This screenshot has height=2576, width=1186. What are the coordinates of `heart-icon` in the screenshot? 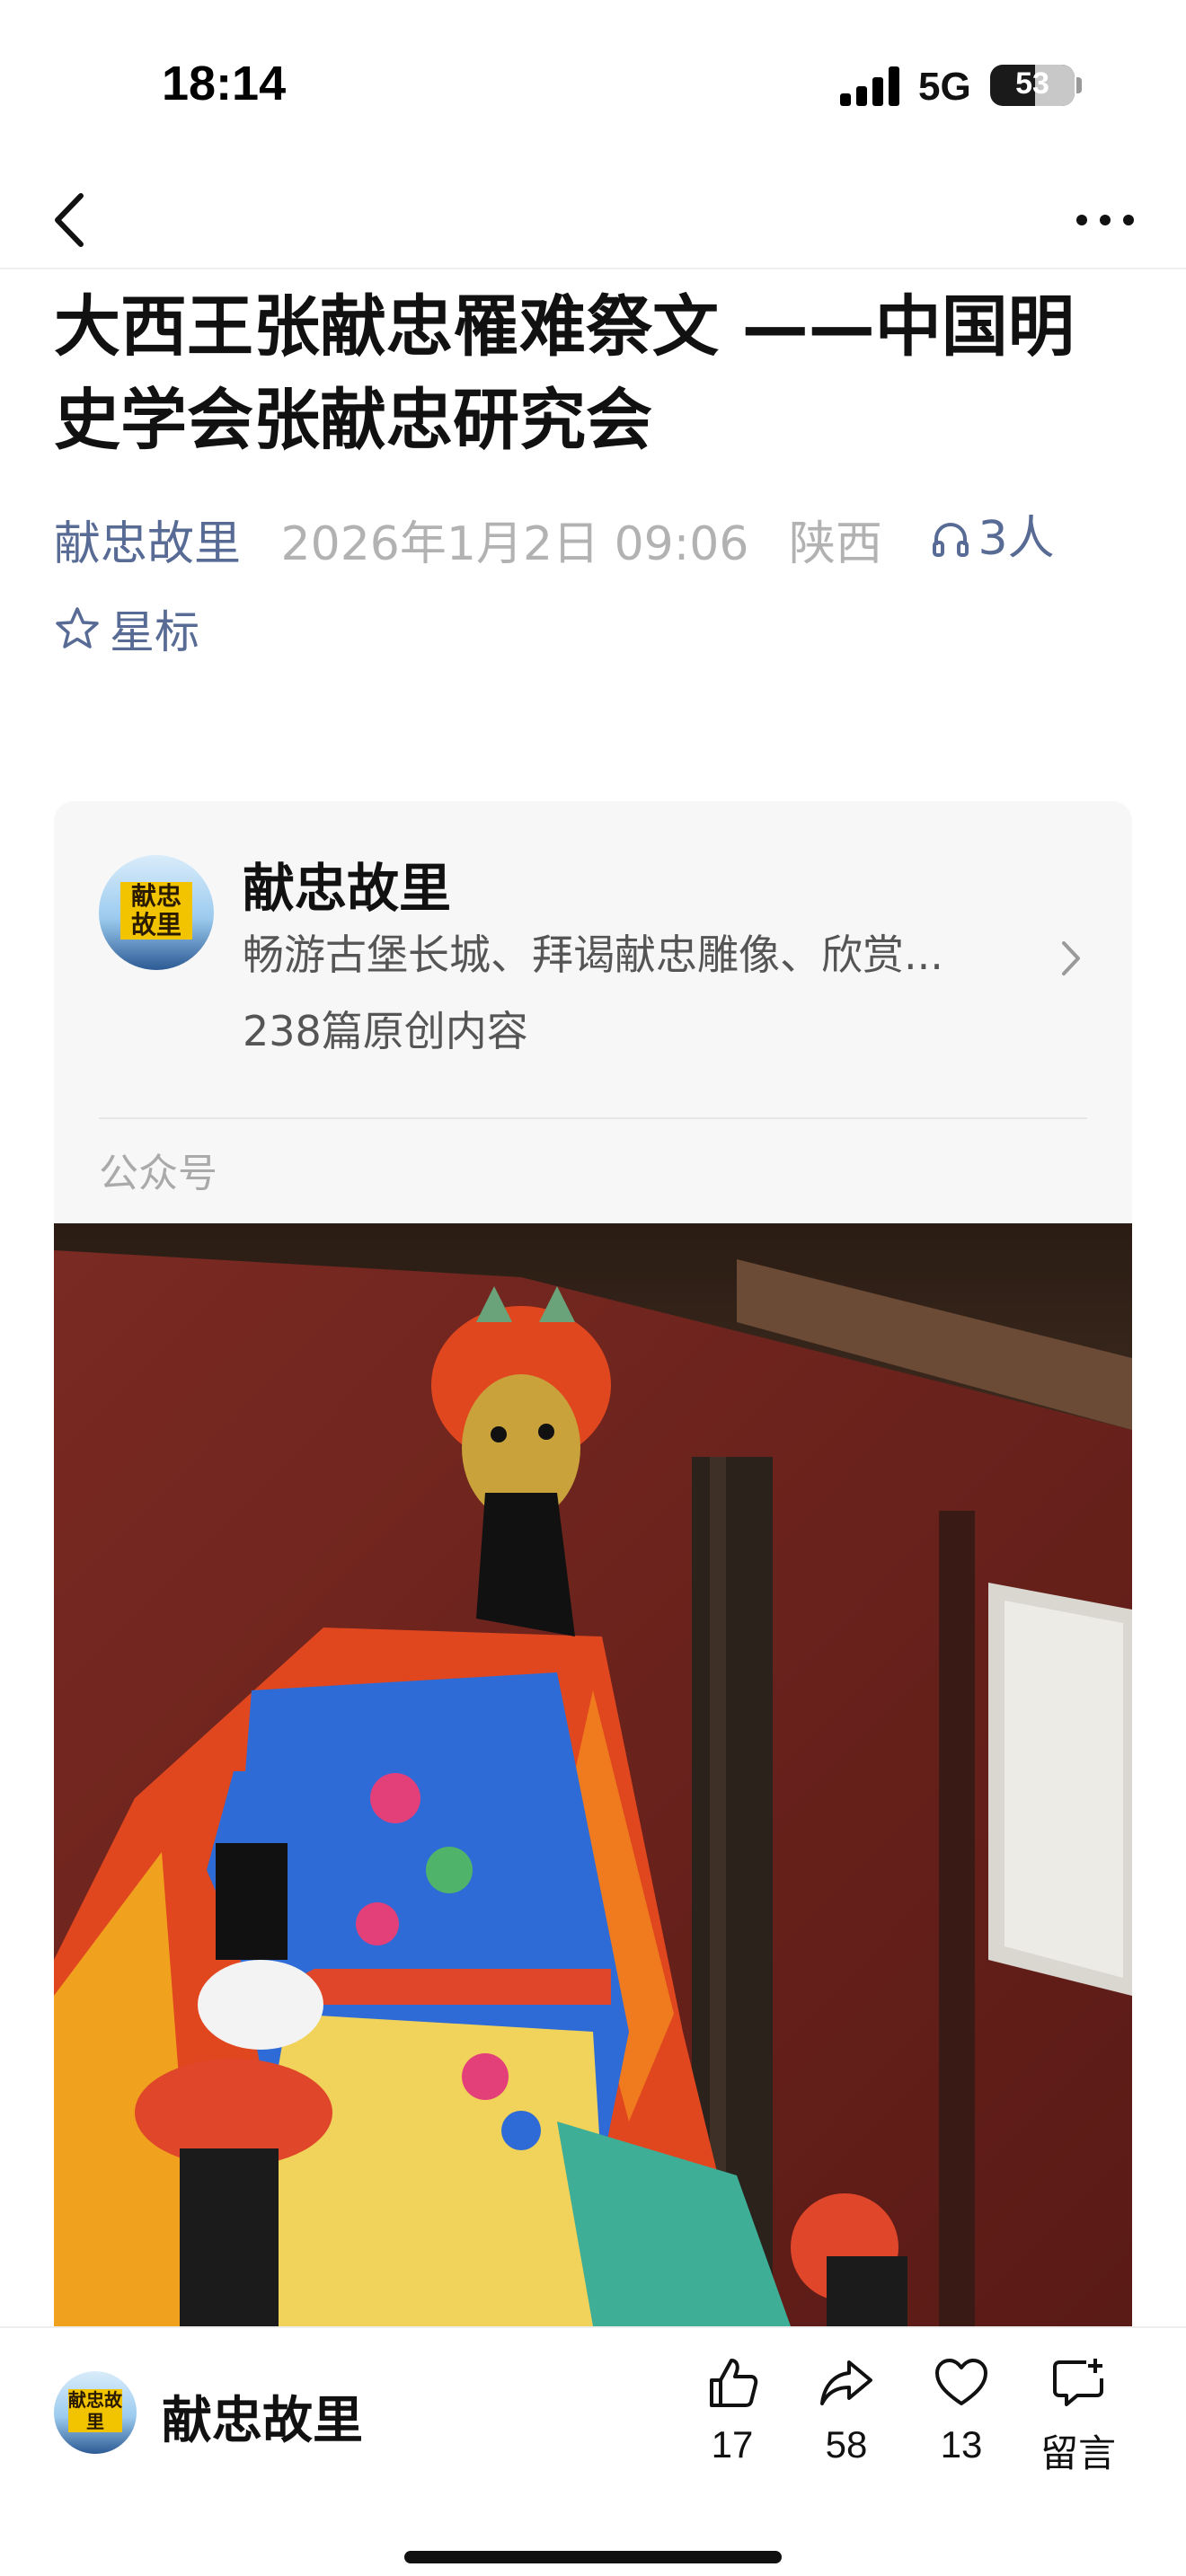 It's located at (961, 2382).